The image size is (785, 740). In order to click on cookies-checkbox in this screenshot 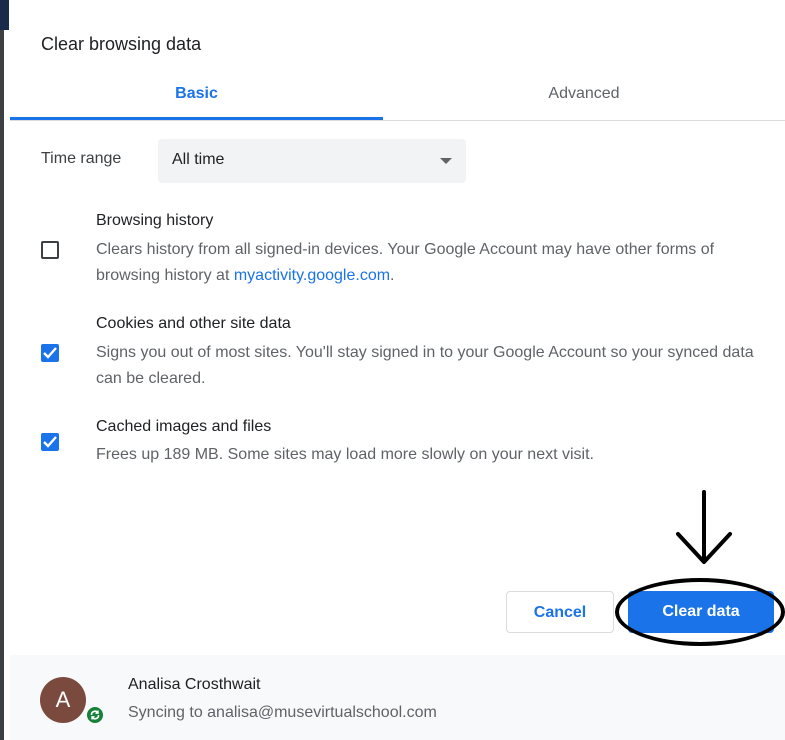, I will do `click(50, 353)`.